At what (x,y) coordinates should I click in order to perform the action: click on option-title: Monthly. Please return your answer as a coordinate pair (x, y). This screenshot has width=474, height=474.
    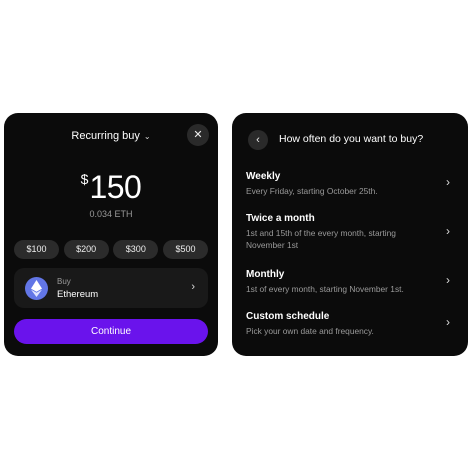
    Looking at the image, I should click on (265, 274).